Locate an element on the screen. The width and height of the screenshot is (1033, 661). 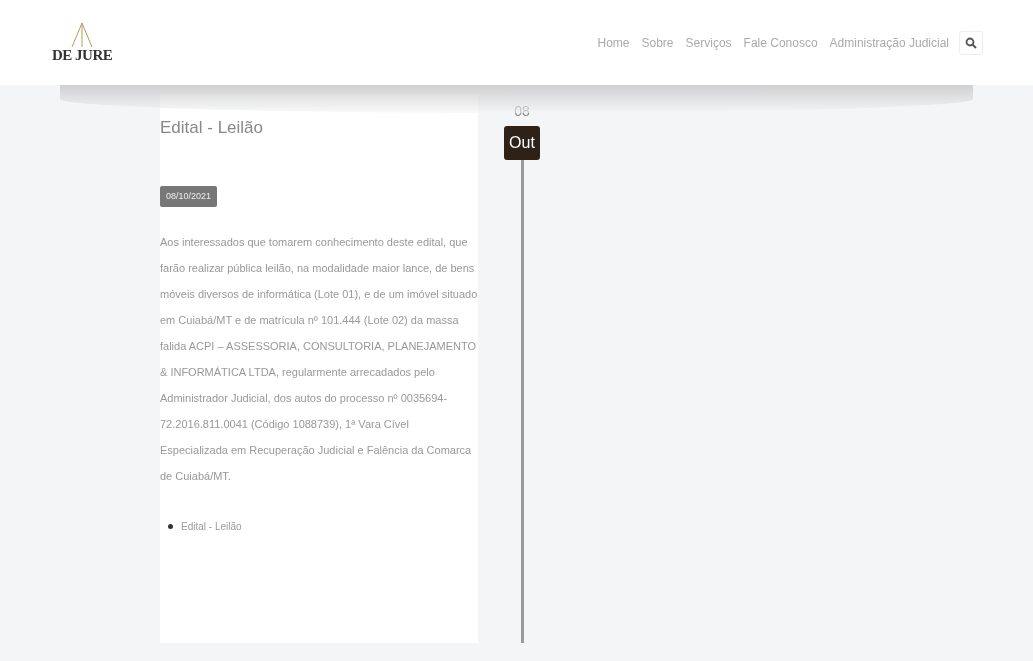
search-button is located at coordinates (971, 42).